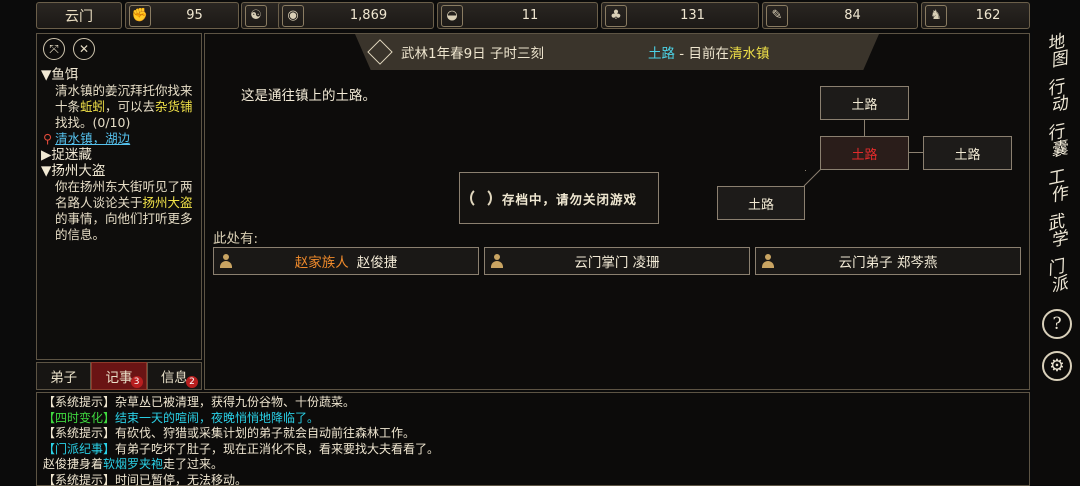 This screenshot has width=1080, height=486. I want to click on close-icon: ✕, so click(84, 49).